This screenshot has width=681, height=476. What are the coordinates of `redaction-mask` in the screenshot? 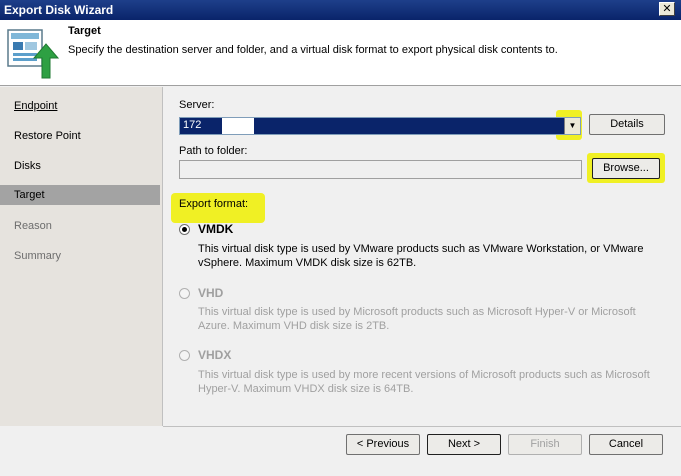 It's located at (238, 126).